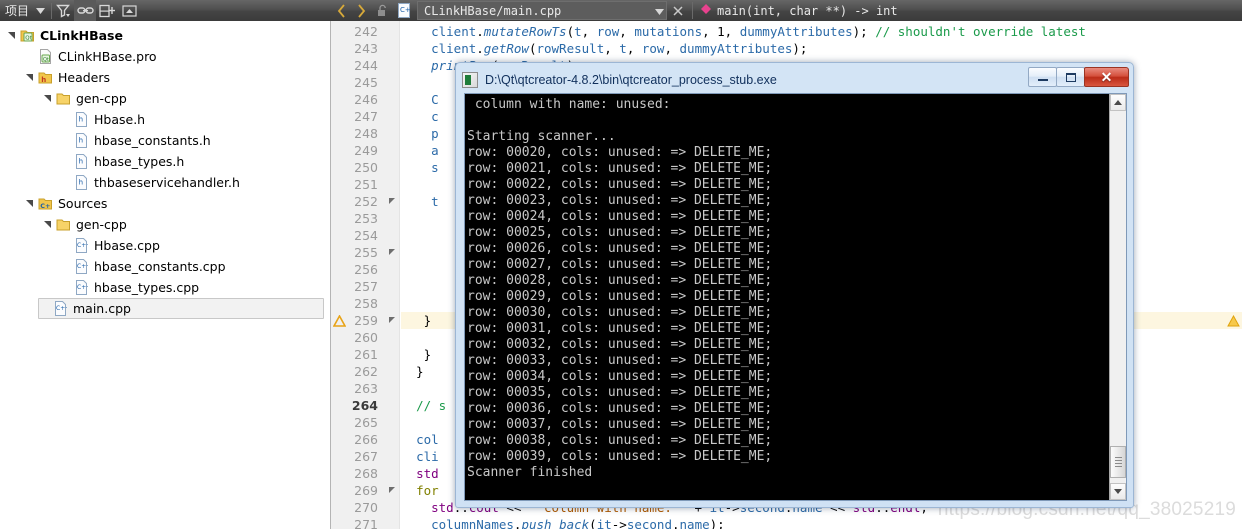  What do you see at coordinates (160, 266) in the screenshot?
I see `tree-item-label: hbase_constants.cpp` at bounding box center [160, 266].